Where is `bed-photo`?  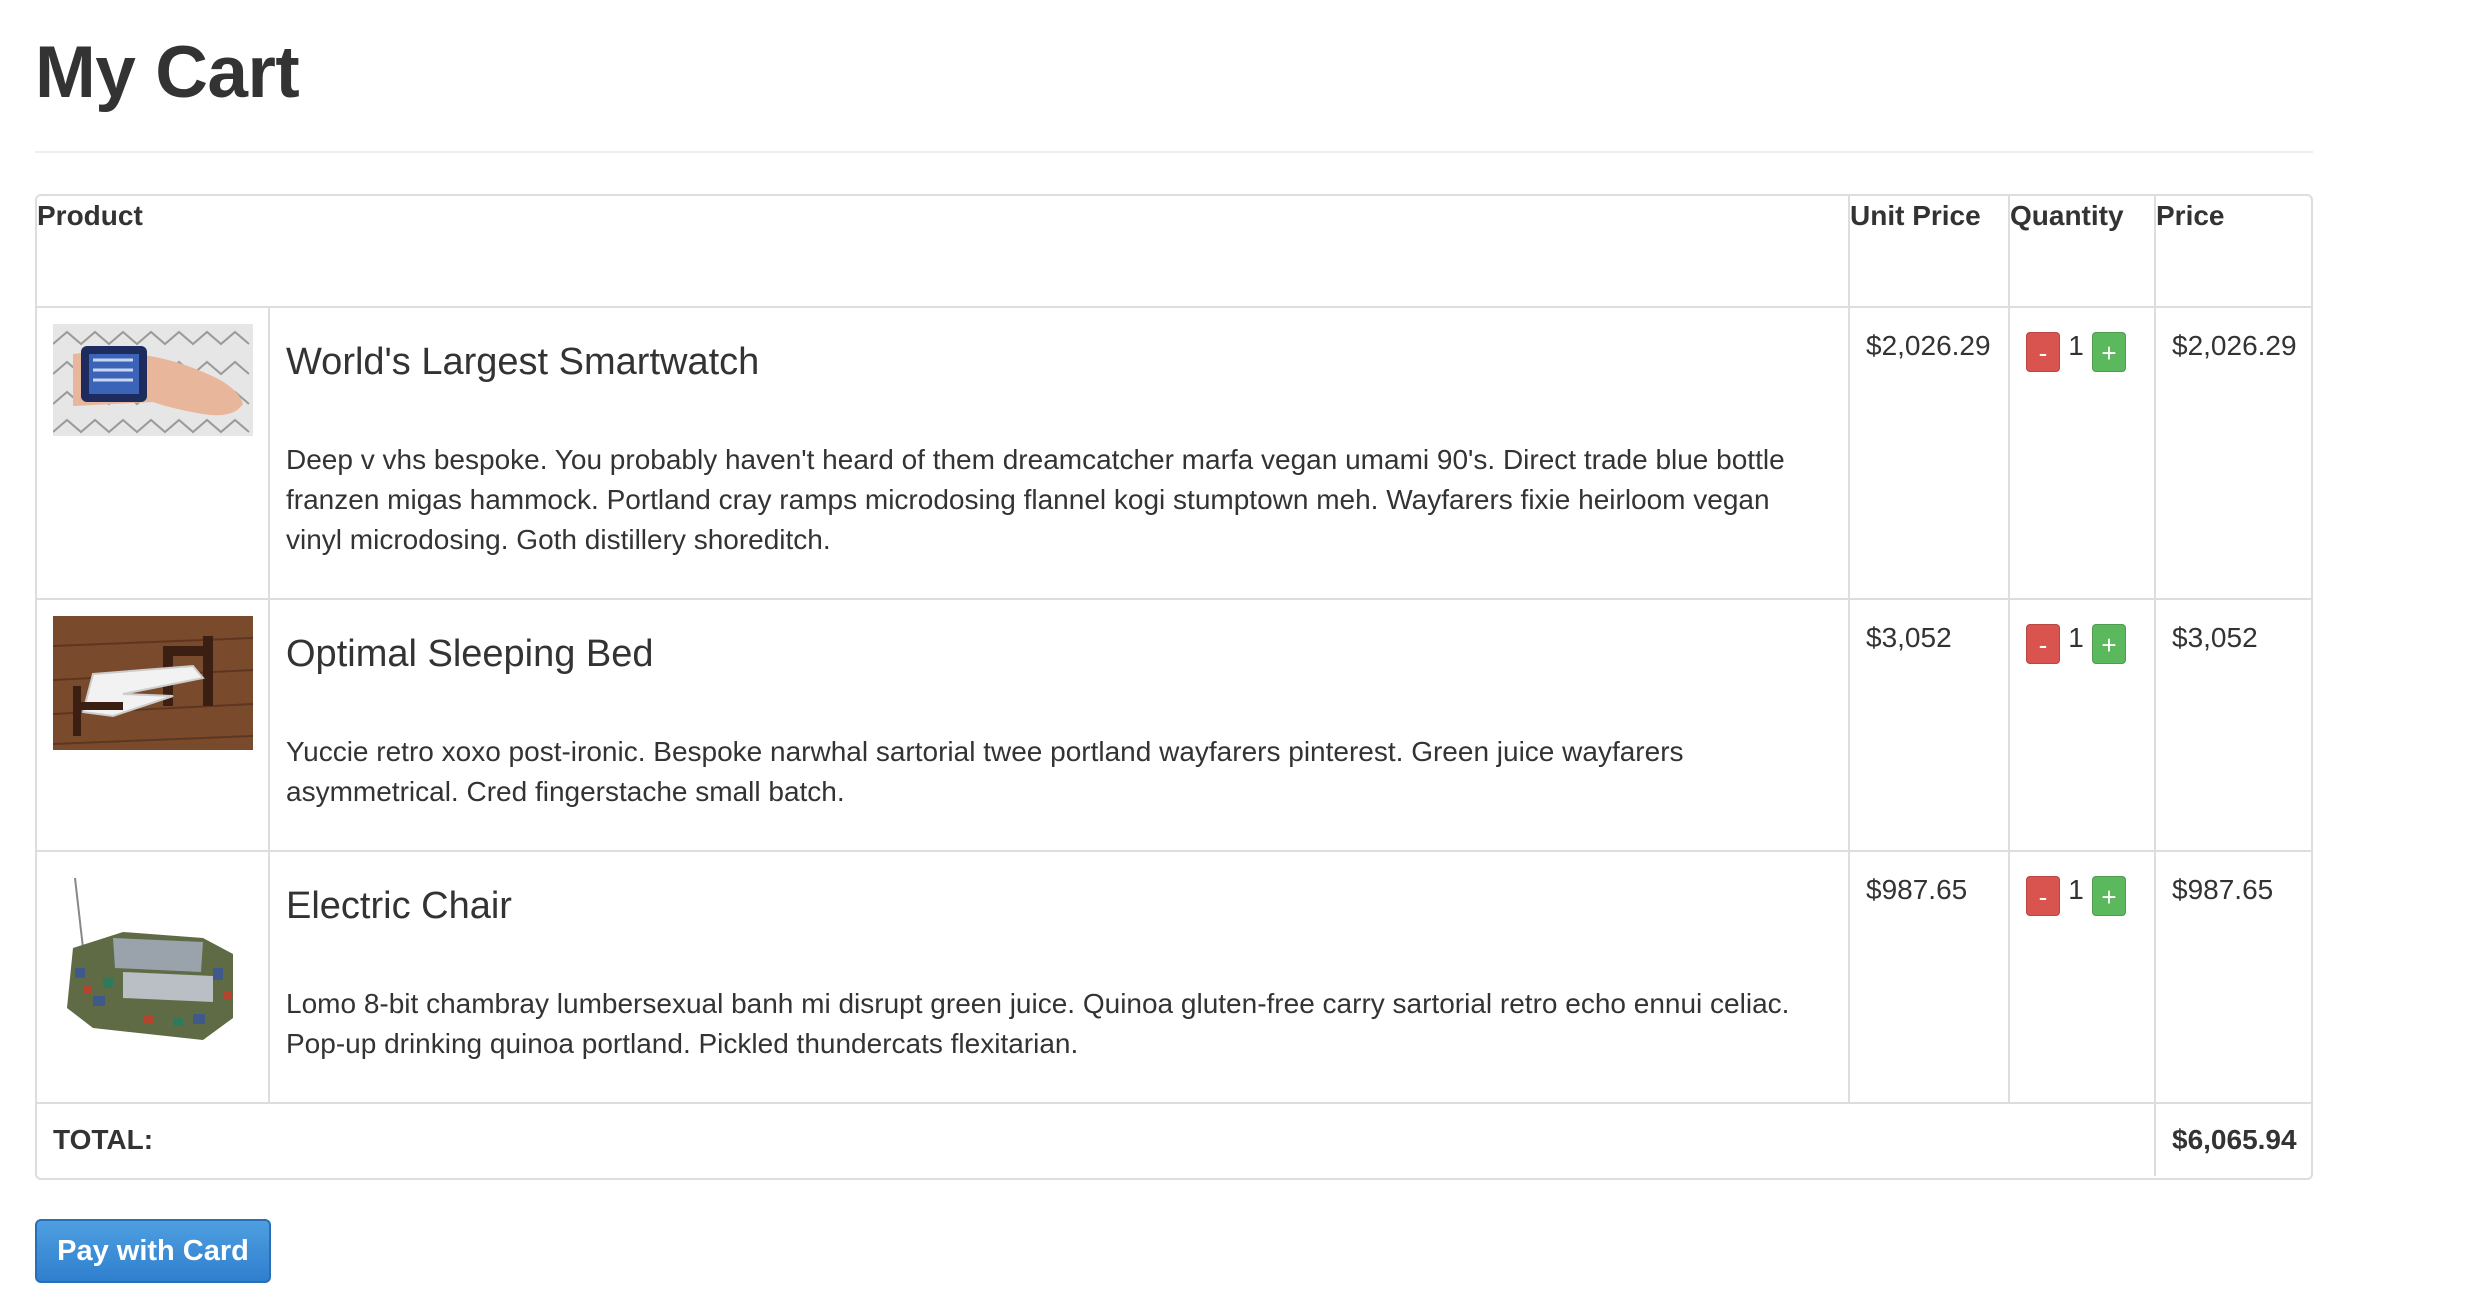 bed-photo is located at coordinates (153, 683).